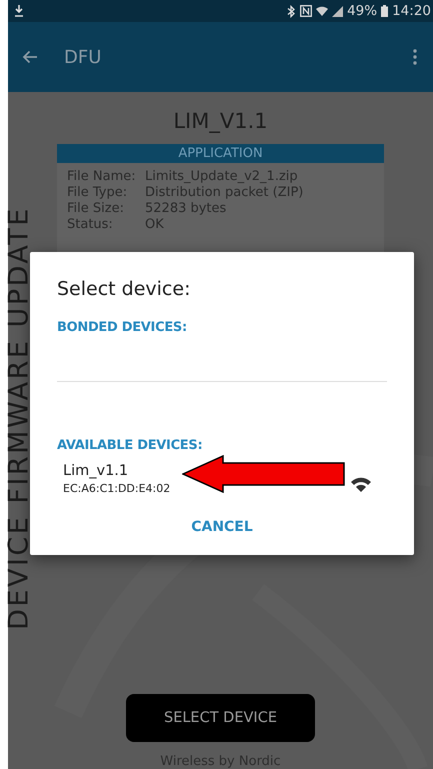  What do you see at coordinates (90, 225) in the screenshot?
I see `info-label: Status:` at bounding box center [90, 225].